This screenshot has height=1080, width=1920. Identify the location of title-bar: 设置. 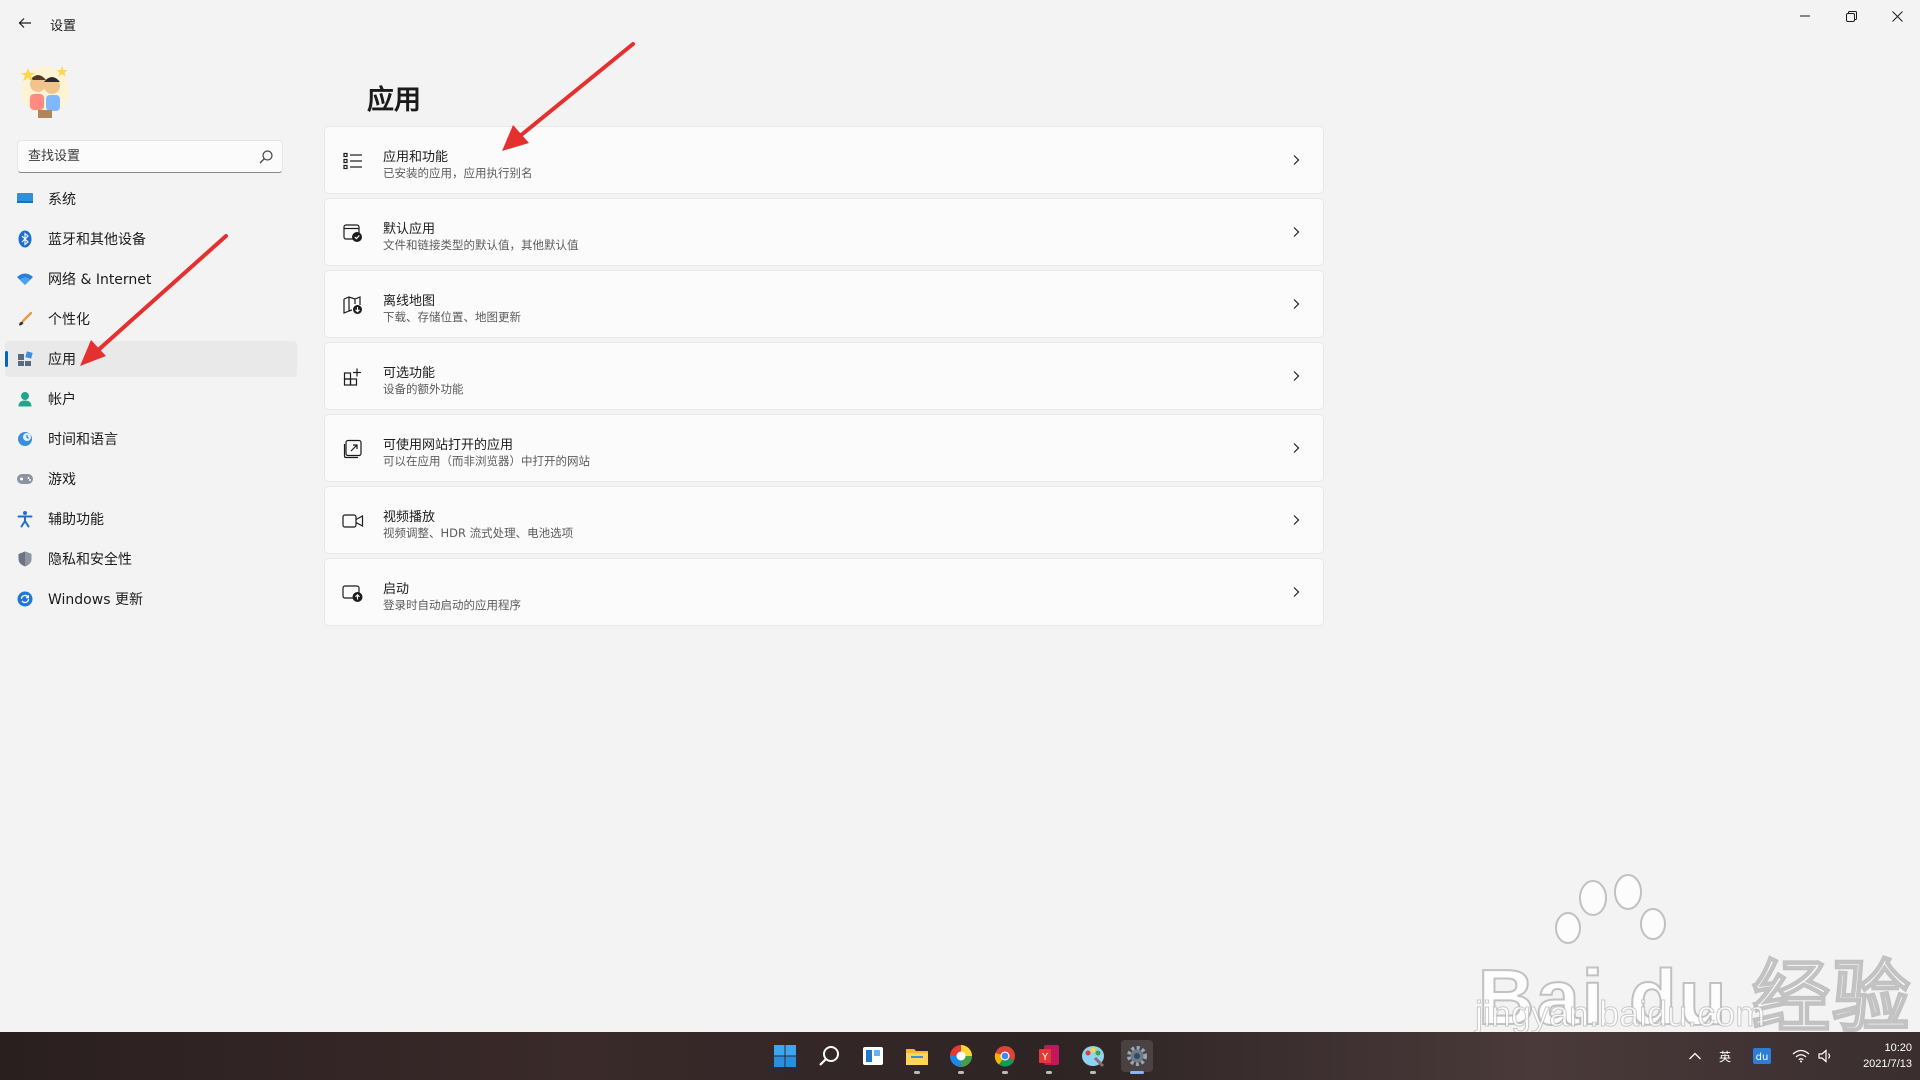
(960, 24).